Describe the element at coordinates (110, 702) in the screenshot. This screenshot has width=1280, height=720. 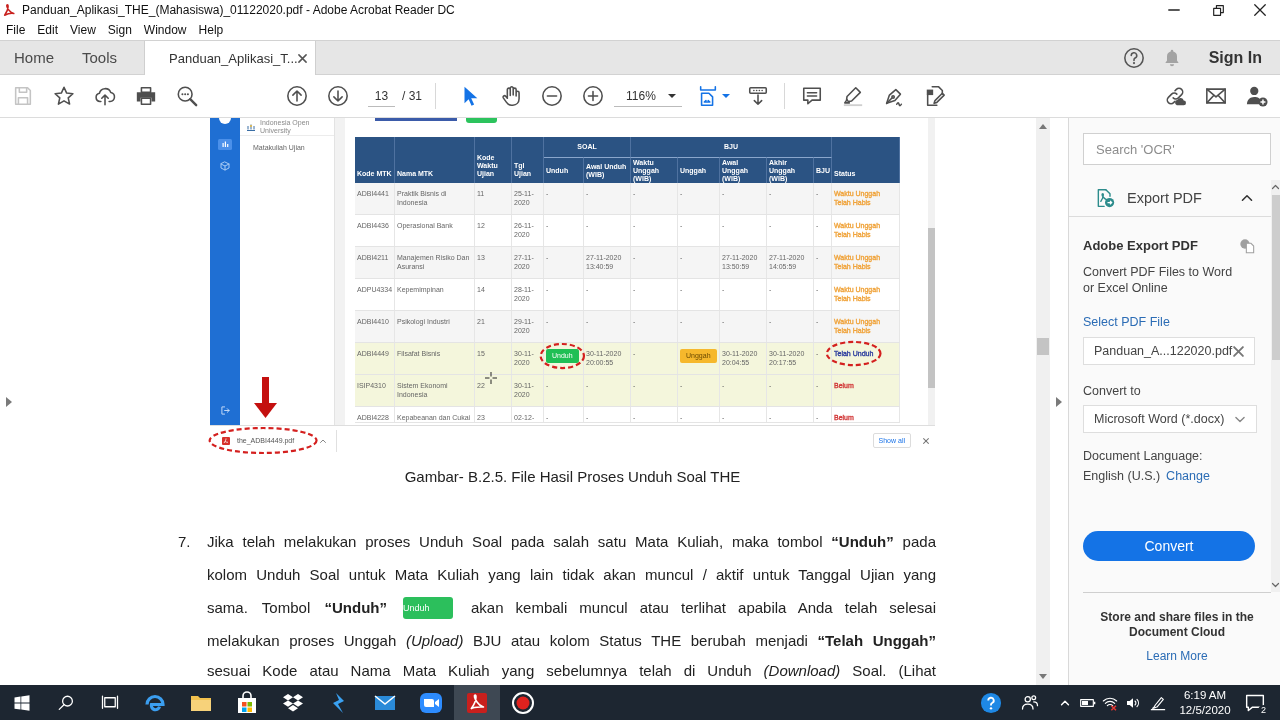
I see `task-view-icon` at that location.